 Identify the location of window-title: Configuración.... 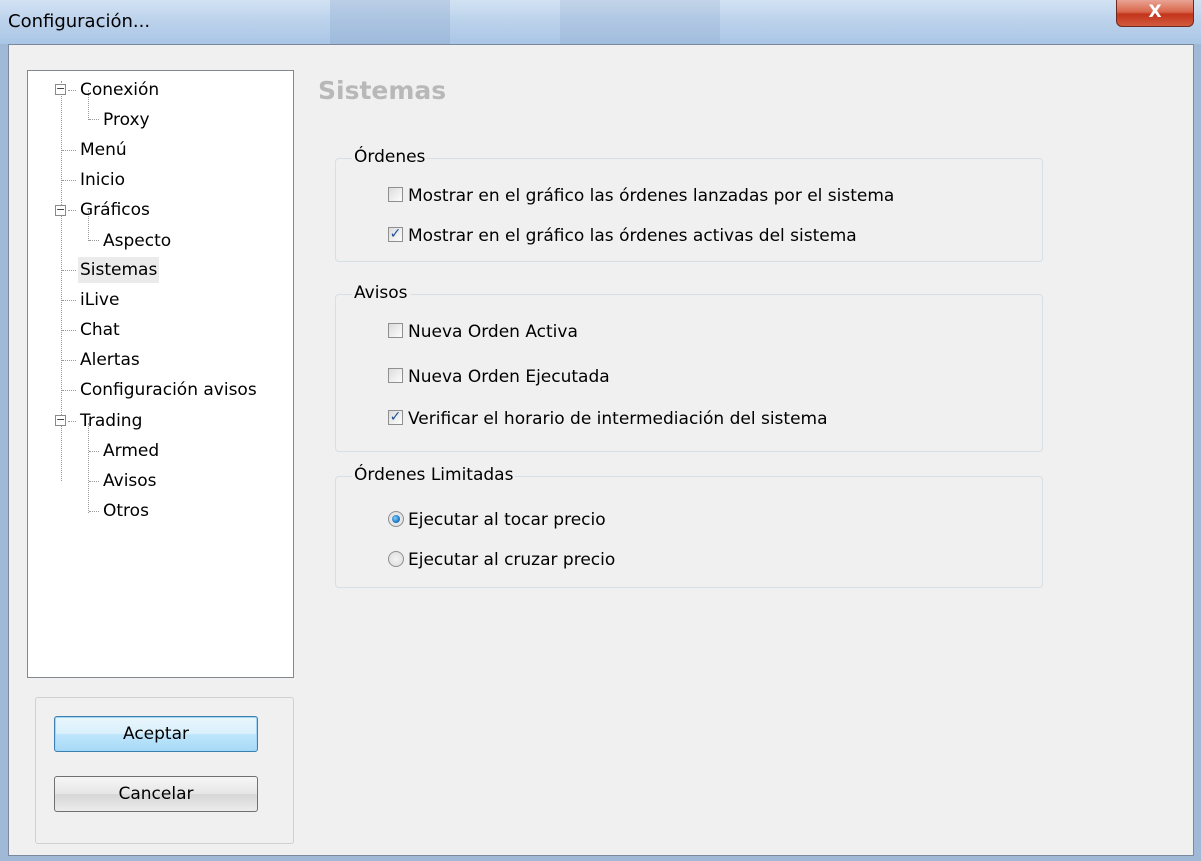
(79, 21).